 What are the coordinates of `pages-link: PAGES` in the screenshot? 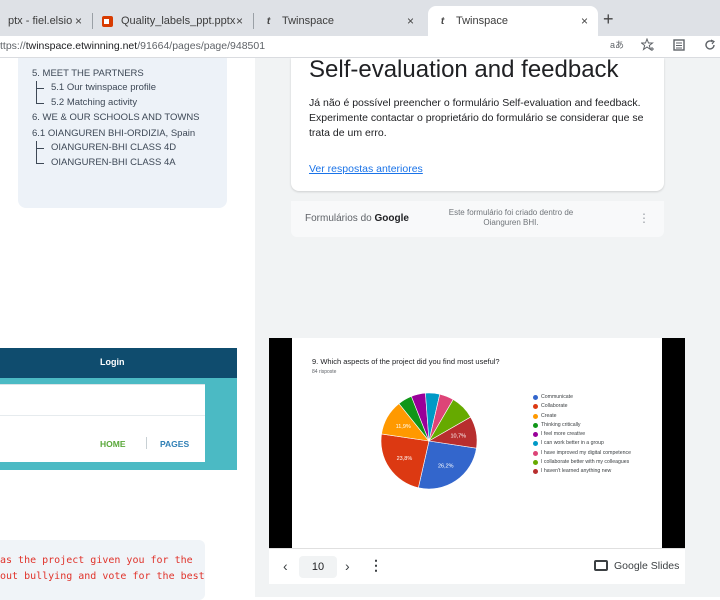 It's located at (174, 444).